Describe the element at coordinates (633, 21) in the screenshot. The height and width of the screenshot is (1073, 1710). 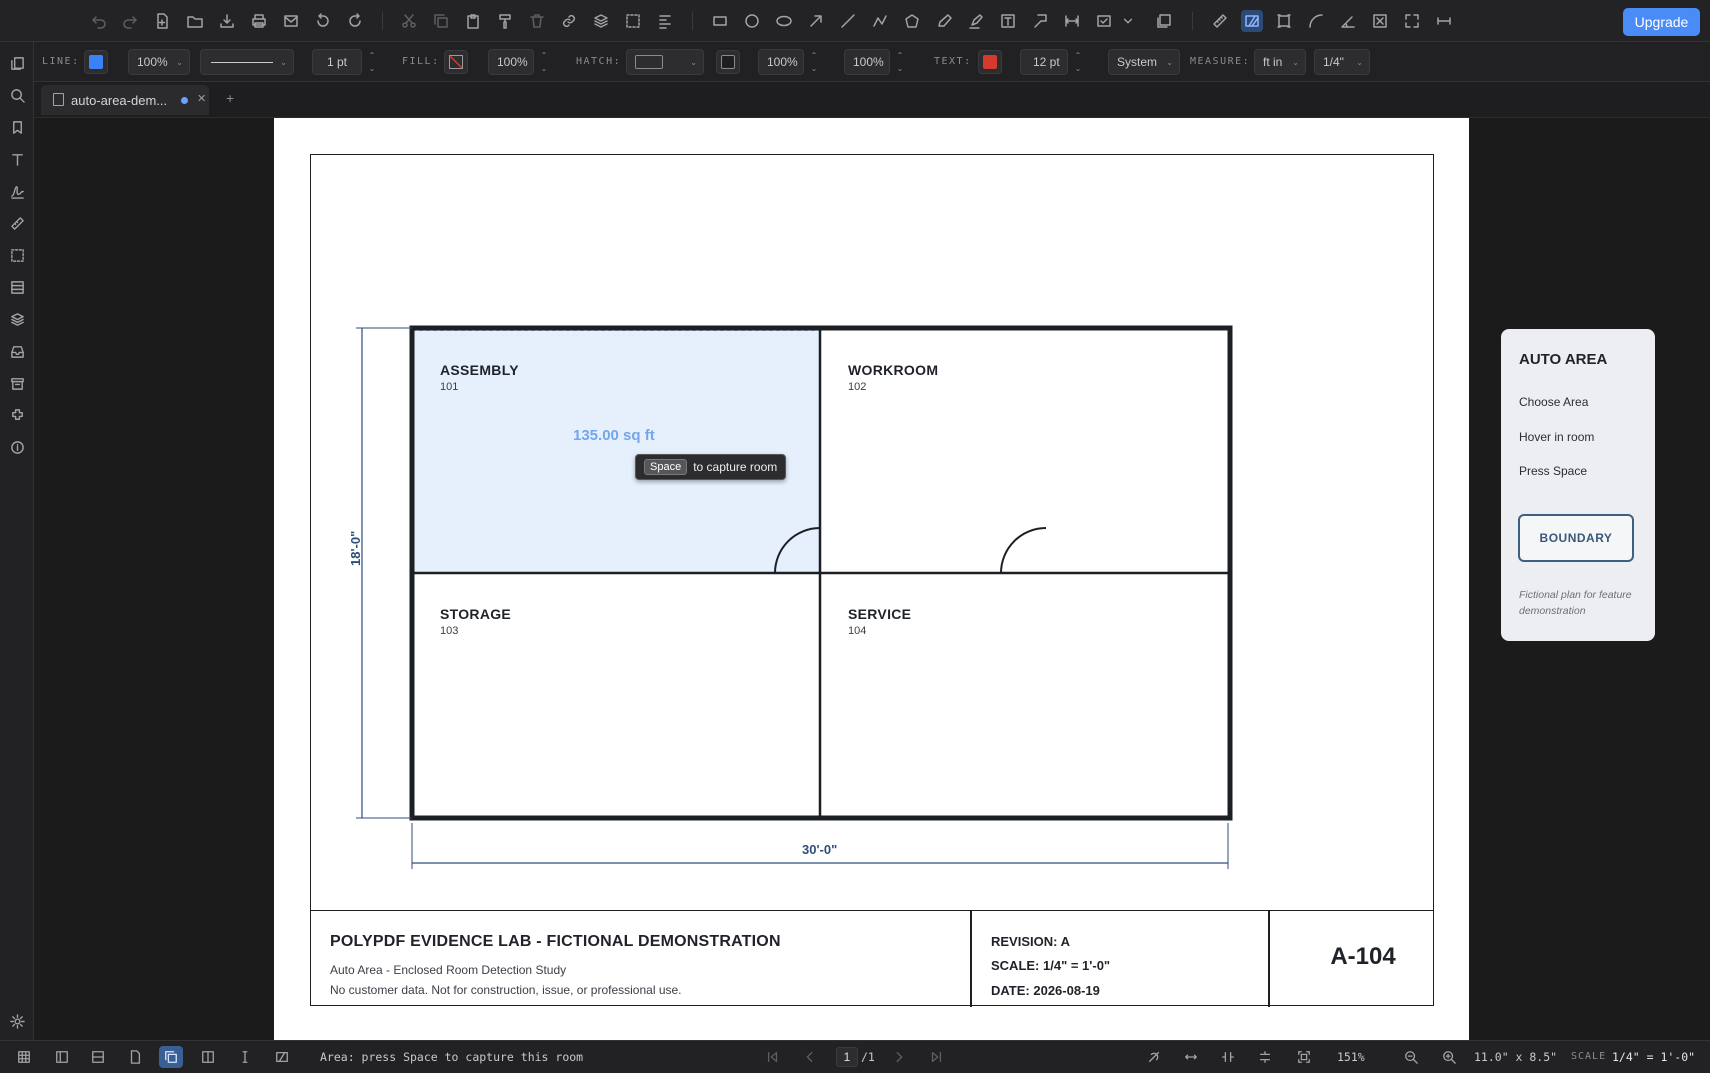
I see `marquee-select-icon` at that location.